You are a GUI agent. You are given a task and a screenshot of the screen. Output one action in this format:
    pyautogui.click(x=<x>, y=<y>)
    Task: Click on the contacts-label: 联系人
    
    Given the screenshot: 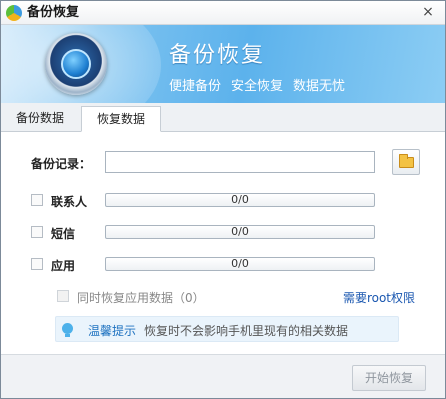 What is the action you would take?
    pyautogui.click(x=69, y=202)
    